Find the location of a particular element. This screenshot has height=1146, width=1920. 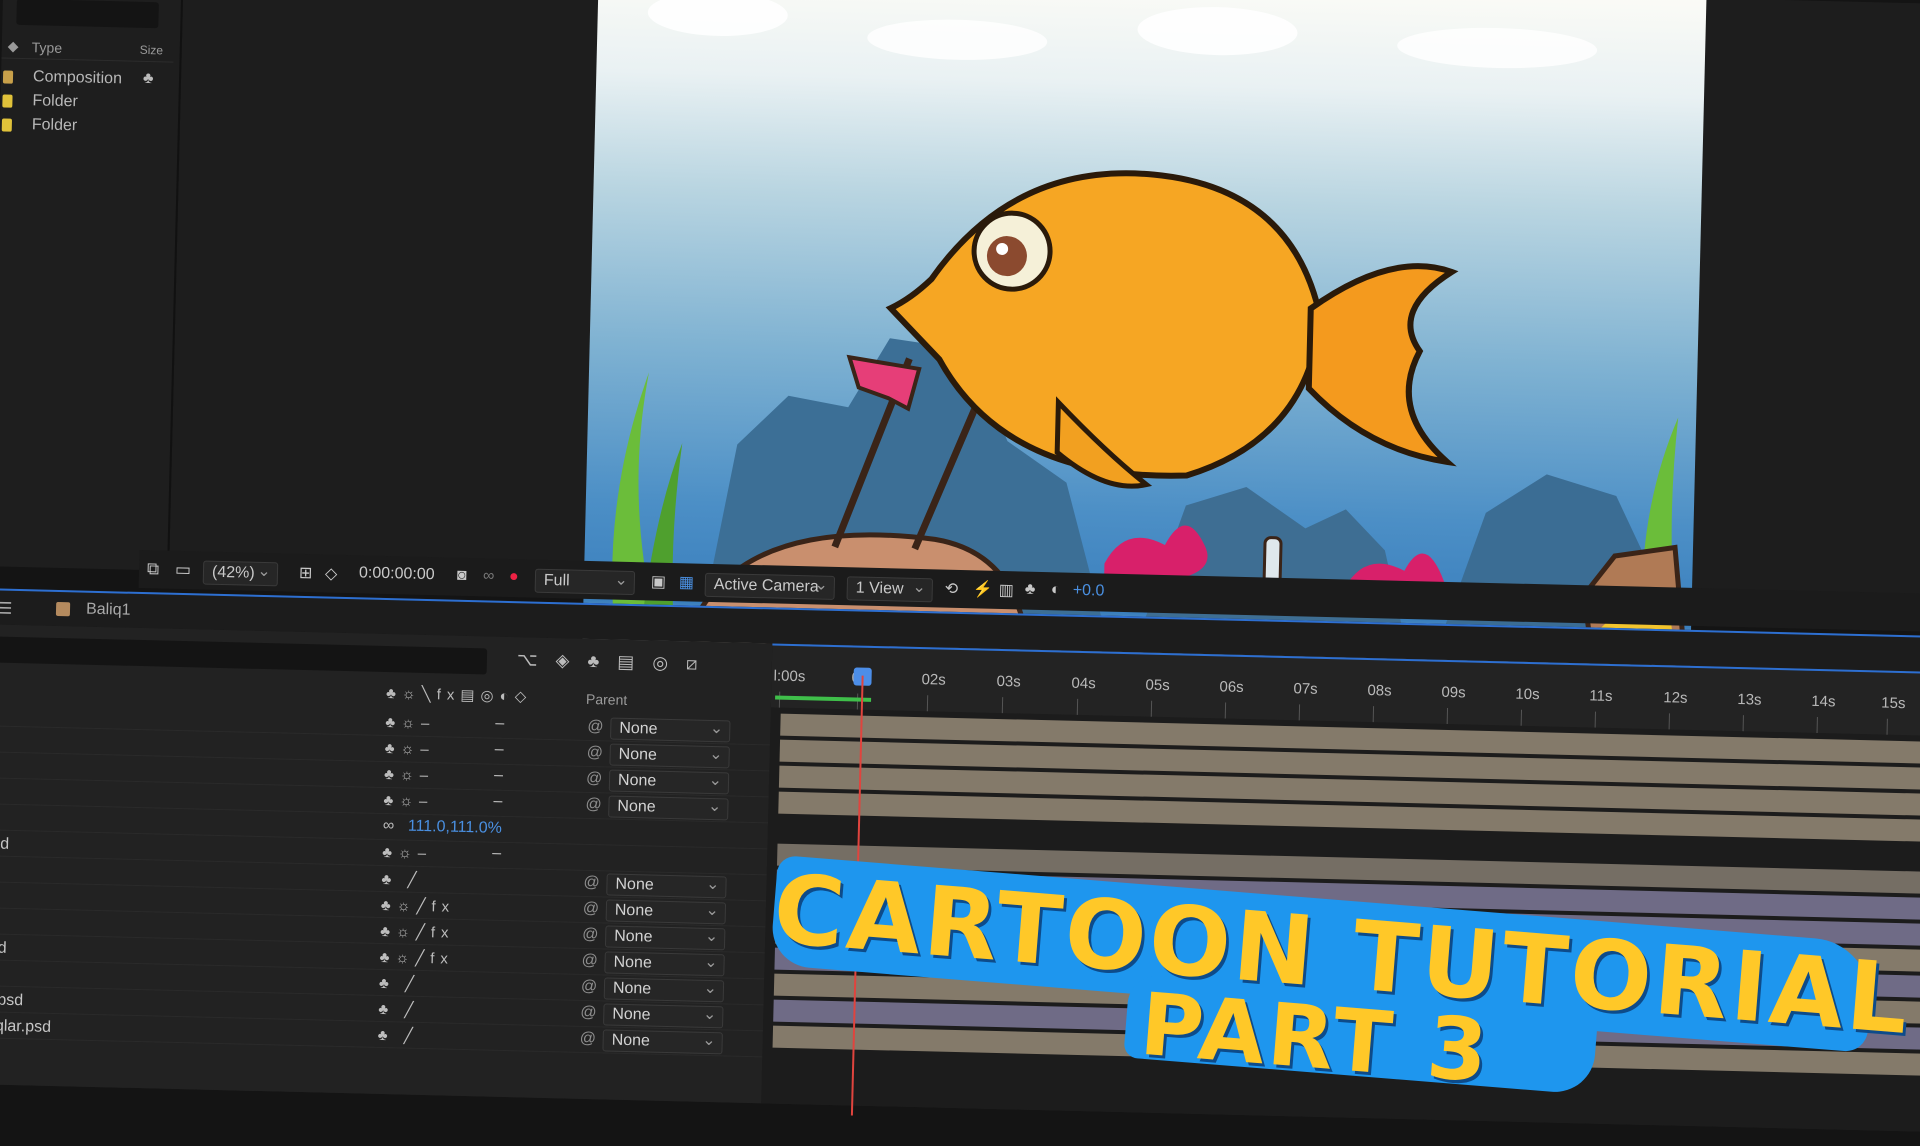

exposure-value: +0.0 is located at coordinates (1089, 591).